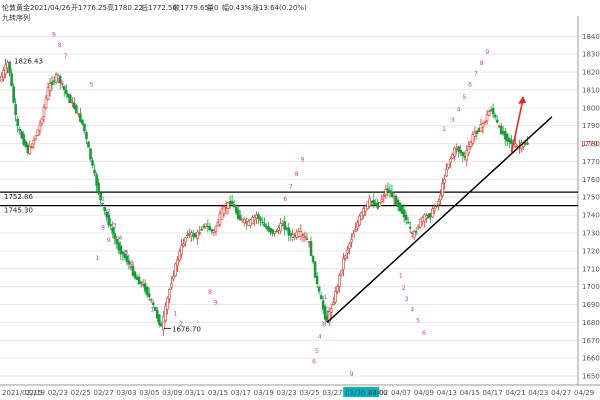 The image size is (600, 400). Describe the element at coordinates (18, 211) in the screenshot. I see `price-label: 1745.30` at that location.